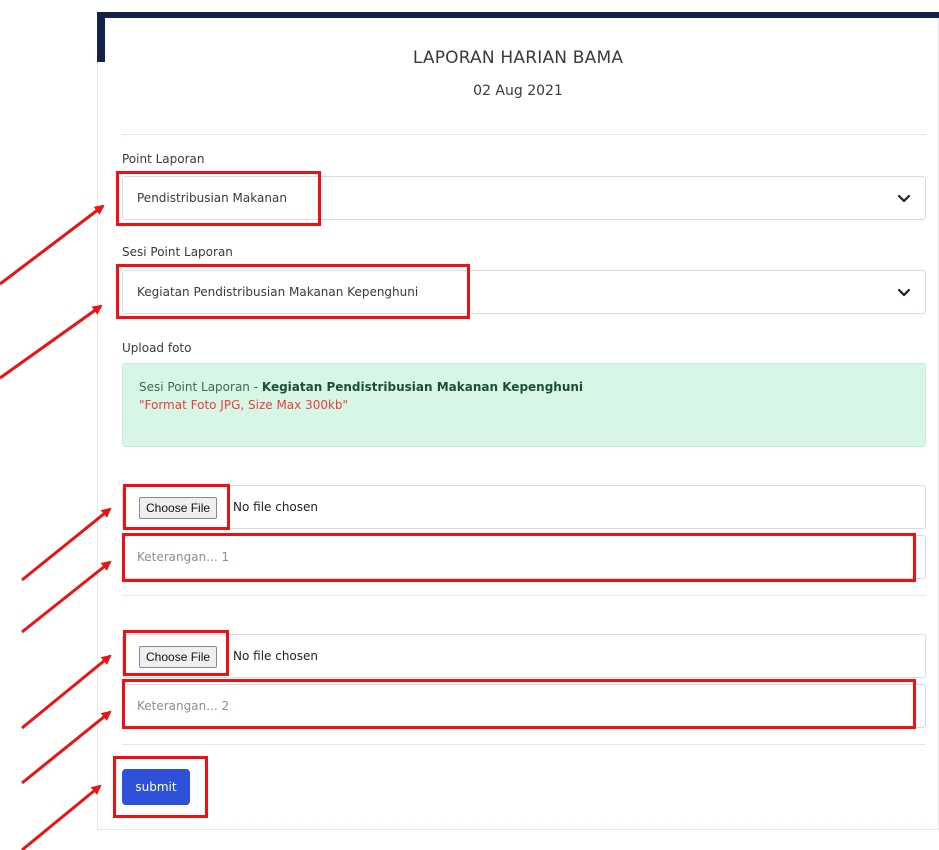  Describe the element at coordinates (293, 291) in the screenshot. I see `highlight-box-sesi` at that location.